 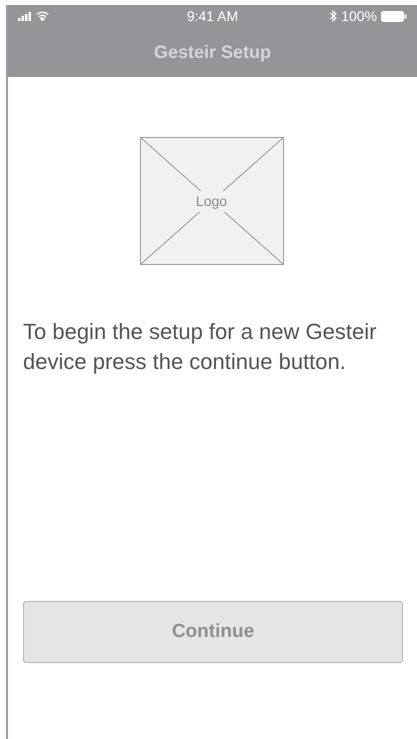 I want to click on status-time: 9:41 AM, so click(x=212, y=16).